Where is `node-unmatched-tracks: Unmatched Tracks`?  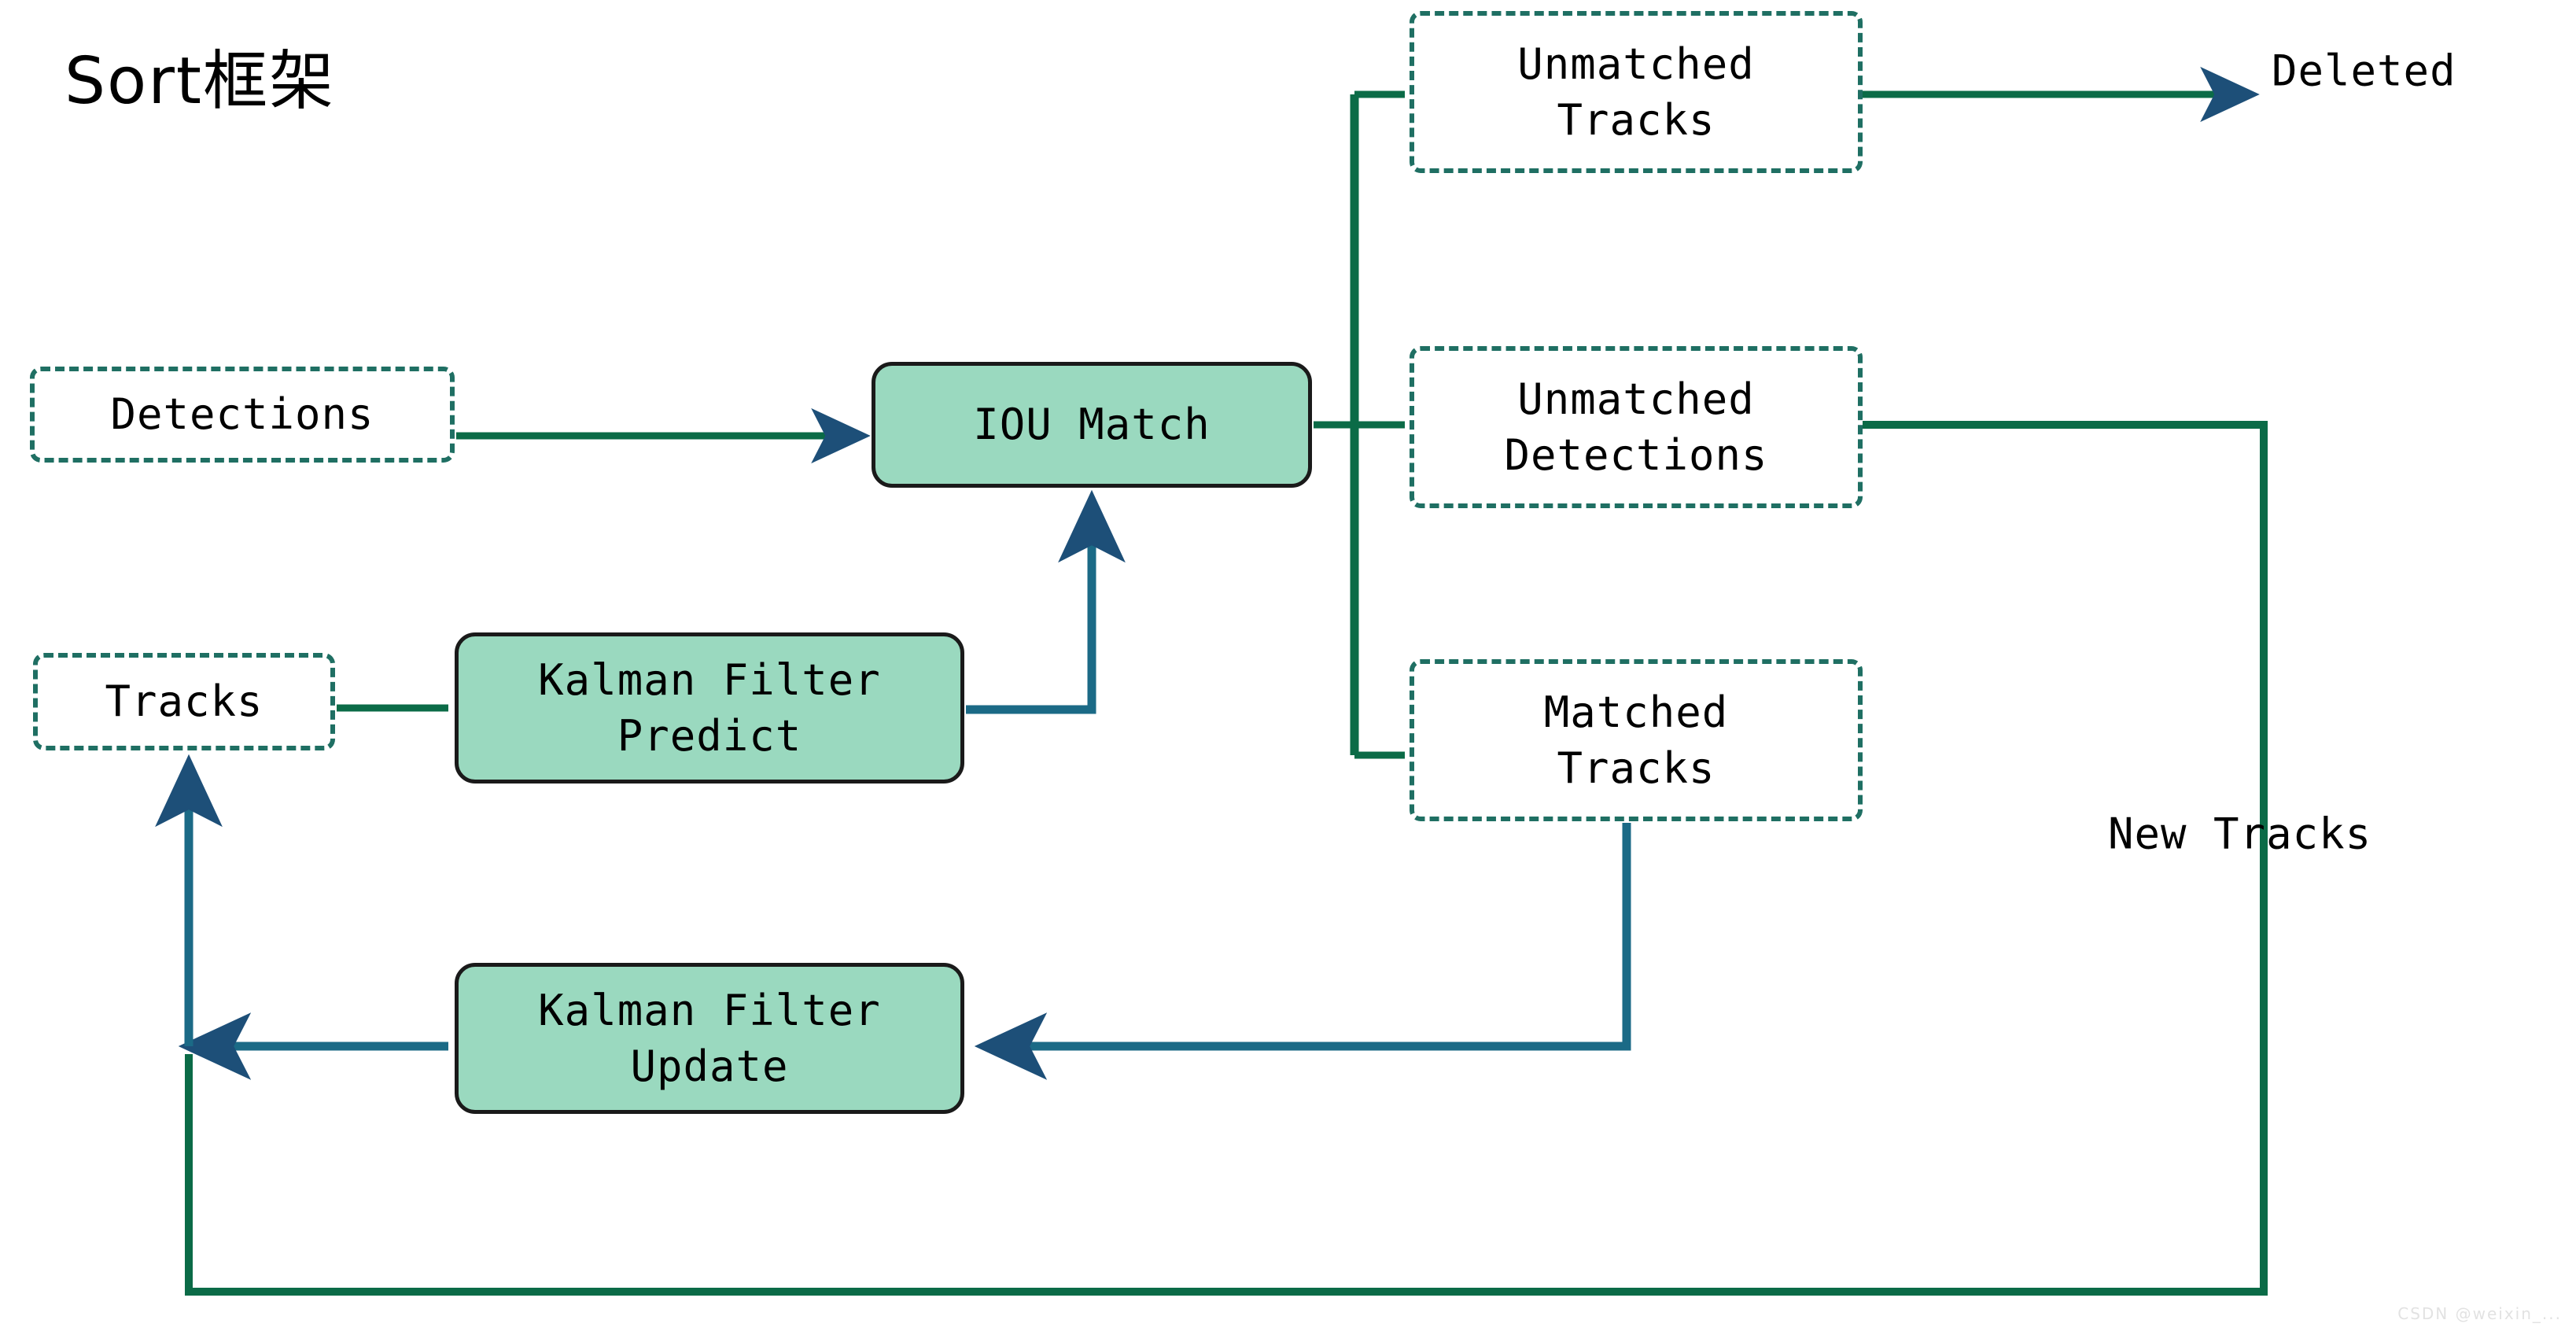 node-unmatched-tracks: Unmatched Tracks is located at coordinates (1636, 92).